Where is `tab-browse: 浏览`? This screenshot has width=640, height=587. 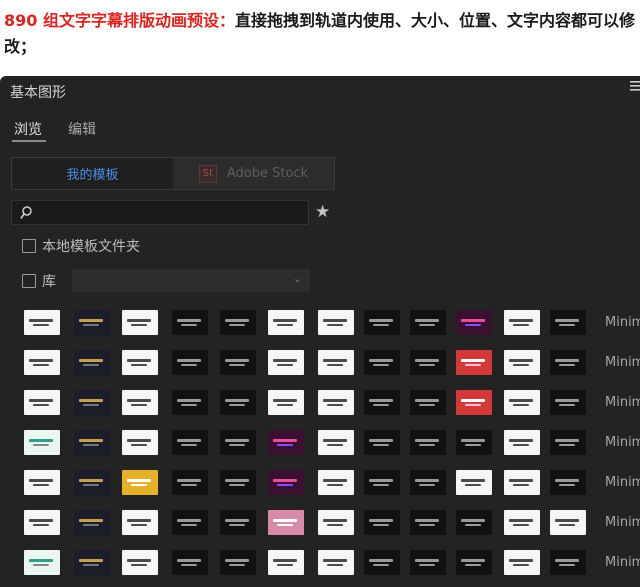 tab-browse: 浏览 is located at coordinates (28, 129).